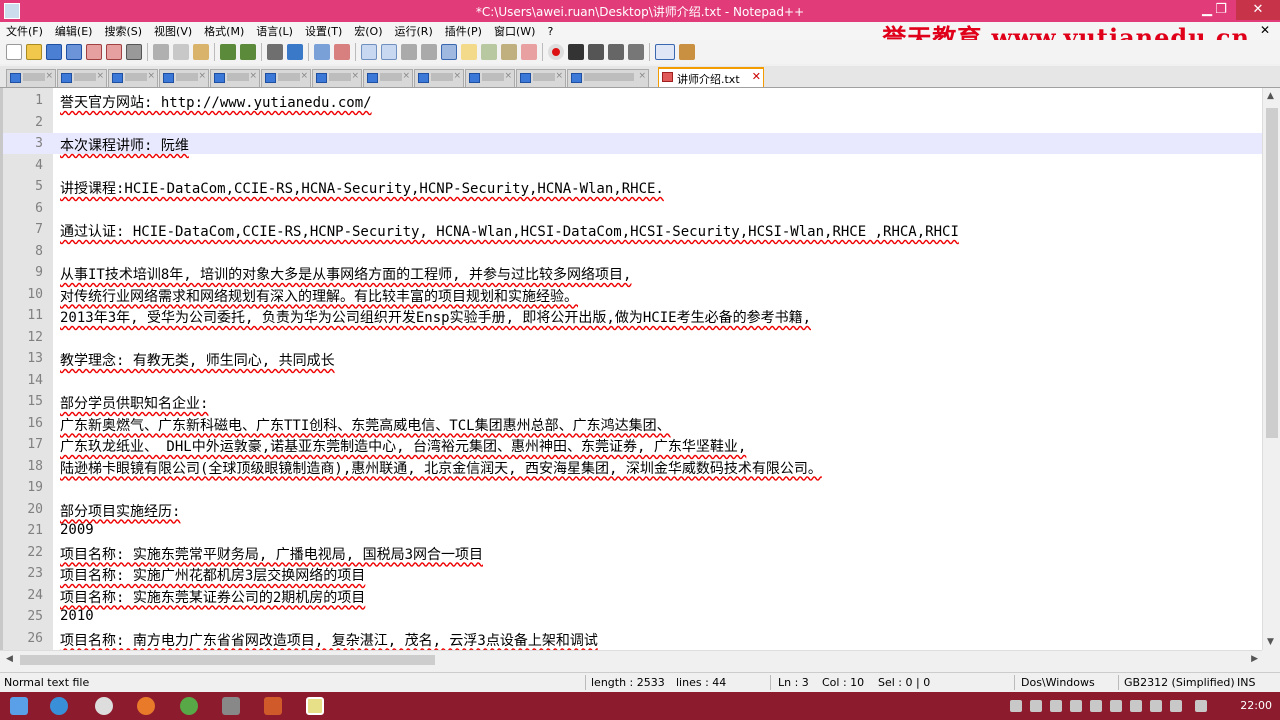 The image size is (1280, 720). I want to click on line-text: 教学理念: 有教无类, 师生同心, 共同成长, so click(197, 360).